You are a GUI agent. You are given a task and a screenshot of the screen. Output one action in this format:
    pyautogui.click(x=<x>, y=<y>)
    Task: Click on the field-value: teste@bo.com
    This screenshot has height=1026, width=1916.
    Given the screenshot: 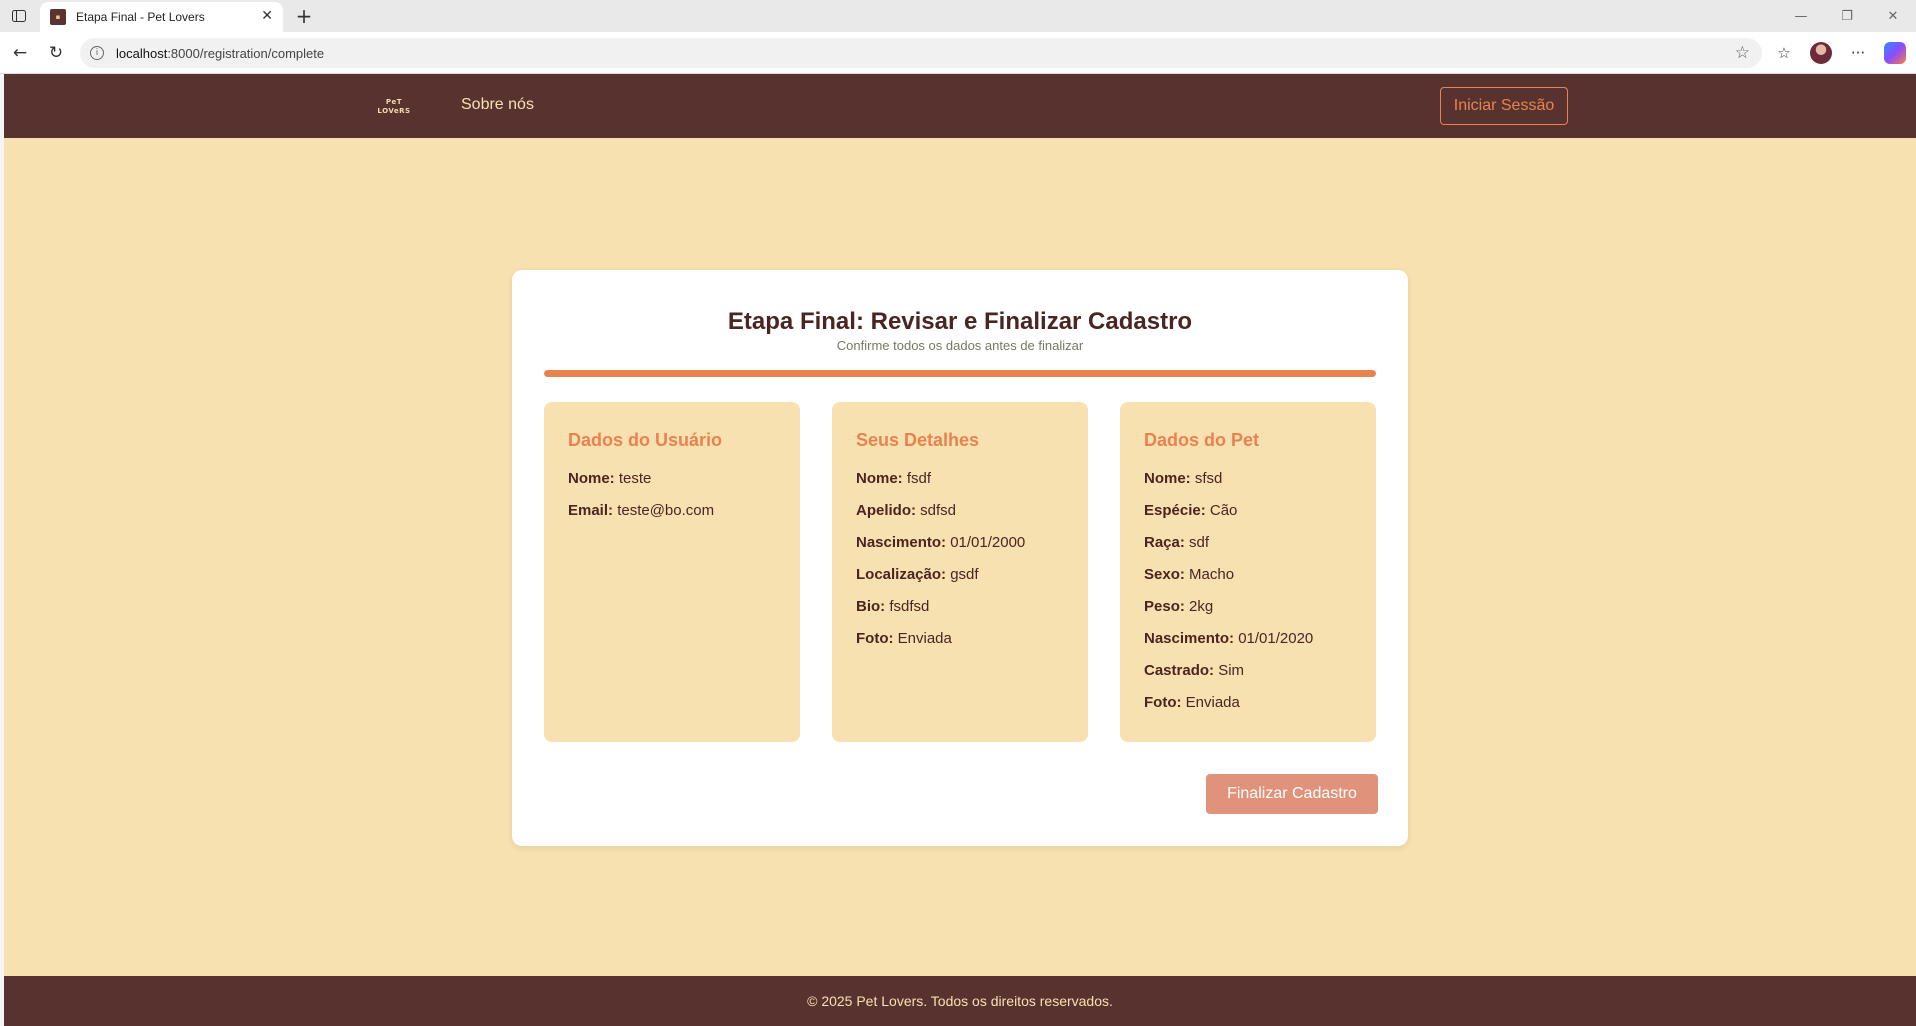 What is the action you would take?
    pyautogui.click(x=666, y=510)
    